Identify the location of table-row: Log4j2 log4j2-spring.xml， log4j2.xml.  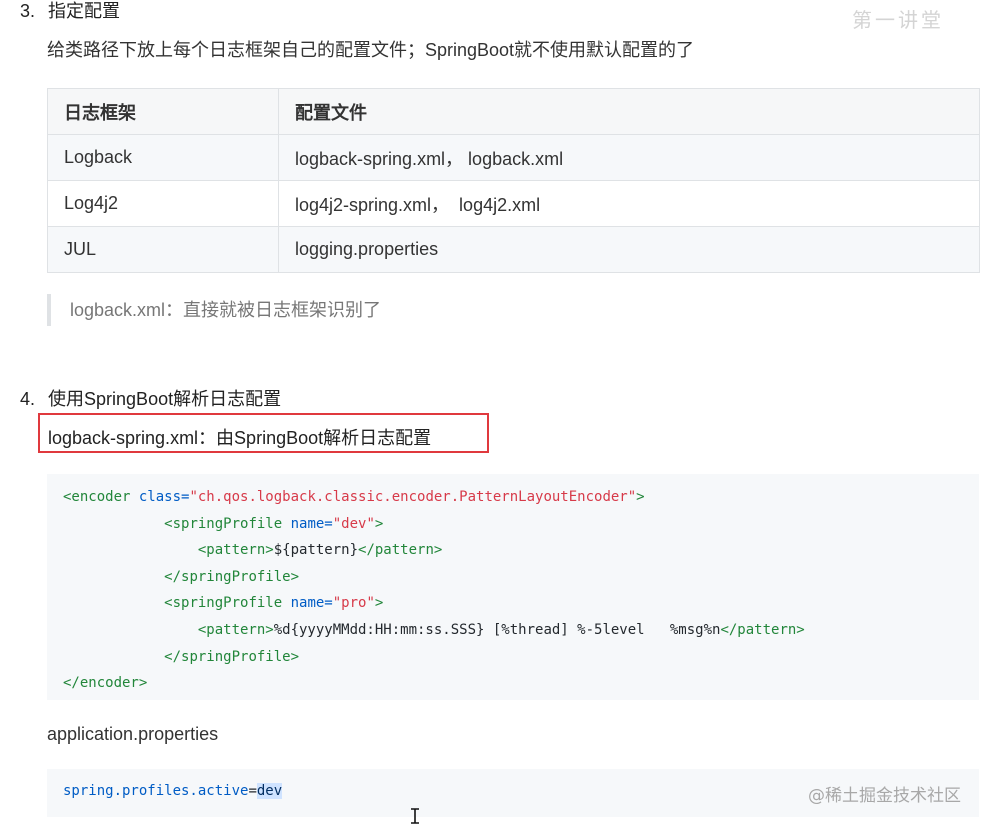
(513, 203).